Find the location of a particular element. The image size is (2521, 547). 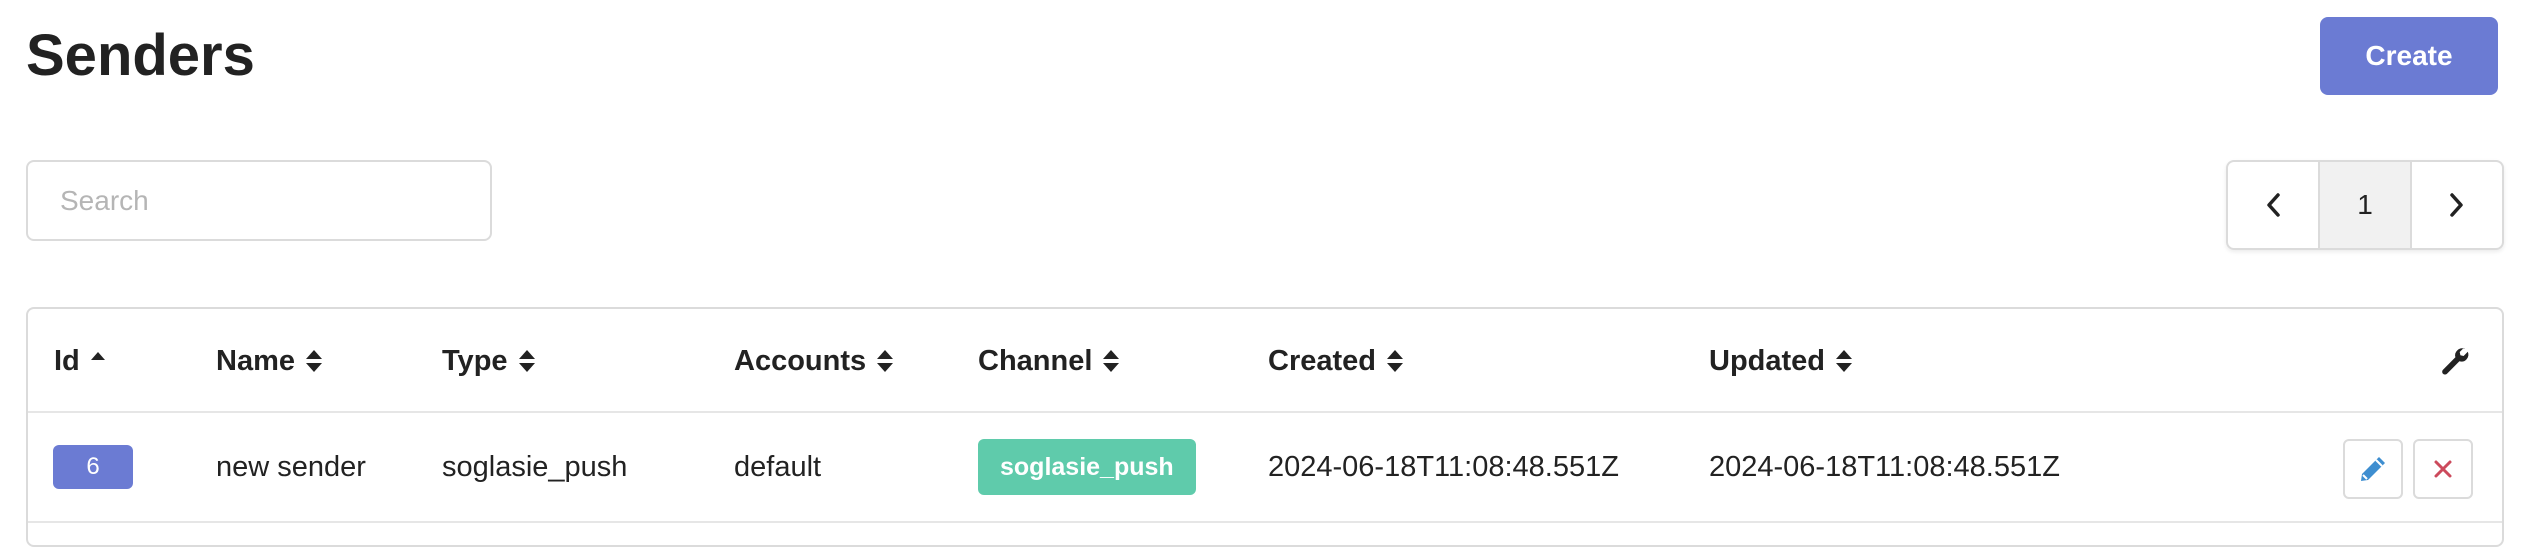

column-header-accounts: Accounts is located at coordinates (814, 361).